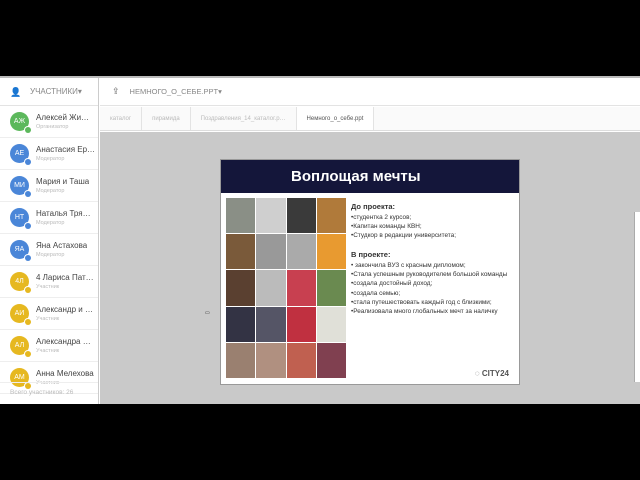 This screenshot has height=480, width=640. I want to click on participant-item: АЕ Анастасия Ер… Модератор, so click(49, 154).